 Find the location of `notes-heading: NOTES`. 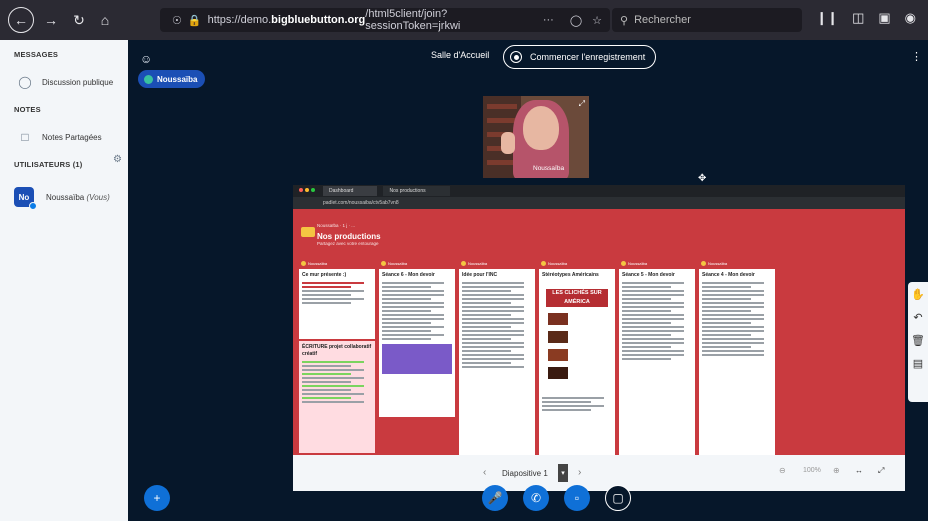

notes-heading: NOTES is located at coordinates (27, 109).